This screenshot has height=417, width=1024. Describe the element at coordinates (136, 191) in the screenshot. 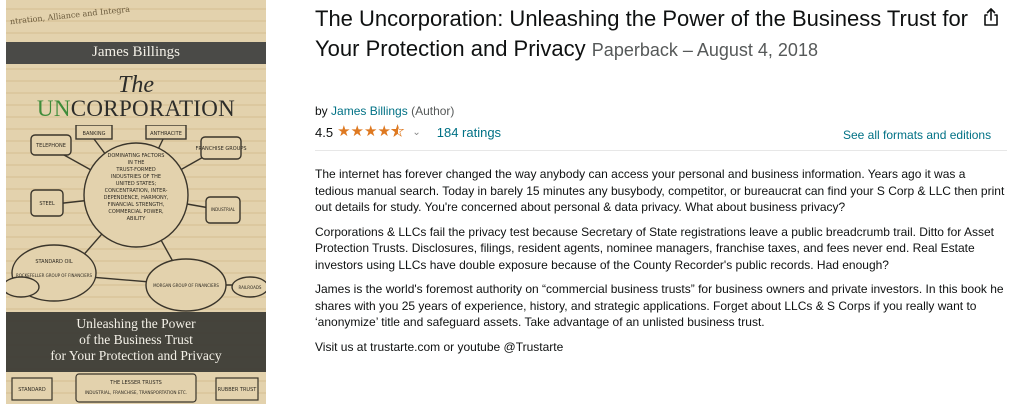

I see `diagram-center-line-6: CONCENTRATION, INTER-` at that location.